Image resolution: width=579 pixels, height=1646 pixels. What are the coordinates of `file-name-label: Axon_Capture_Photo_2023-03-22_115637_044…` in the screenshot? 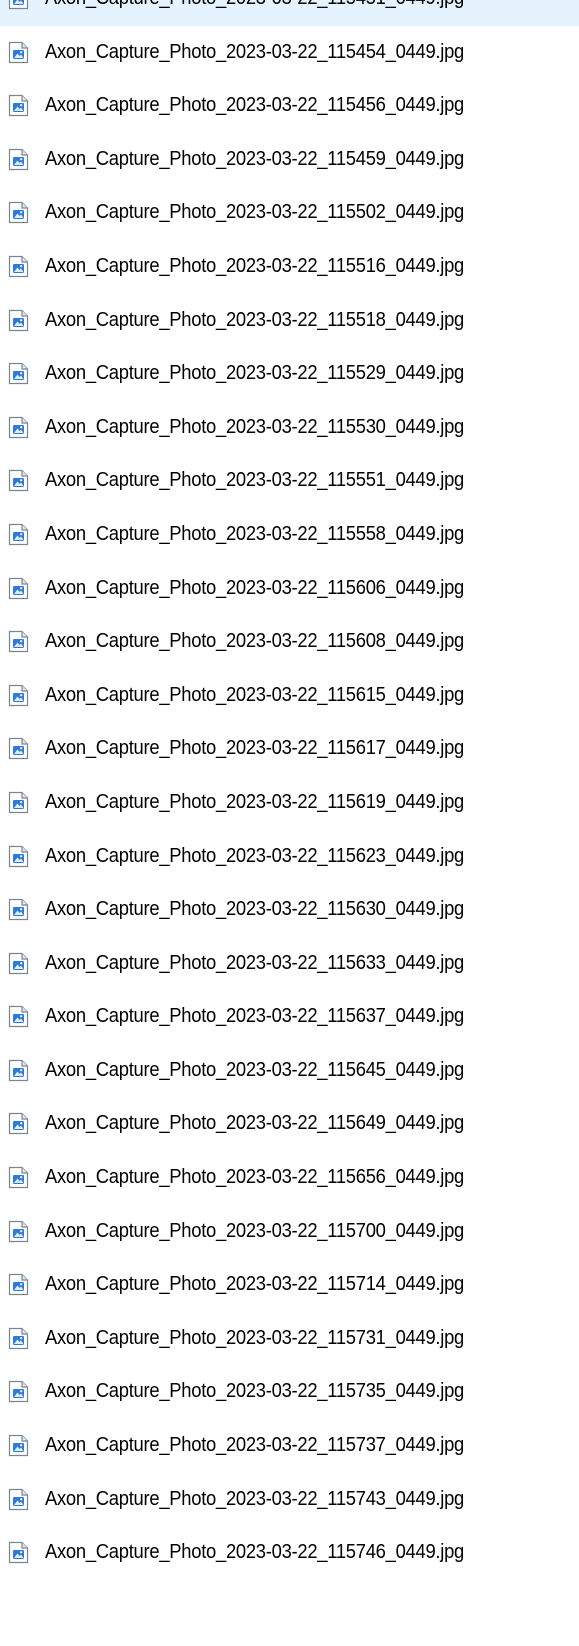 It's located at (254, 1016).